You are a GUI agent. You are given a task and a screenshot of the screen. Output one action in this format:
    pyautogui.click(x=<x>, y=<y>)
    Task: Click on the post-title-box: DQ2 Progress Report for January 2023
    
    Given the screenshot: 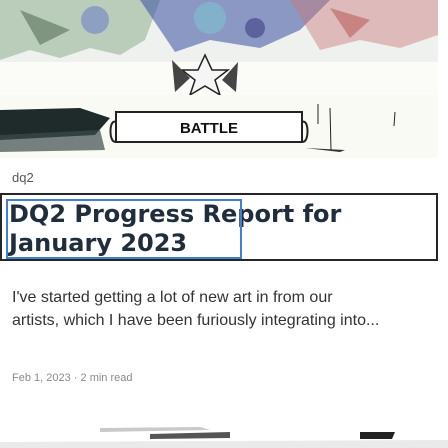 What is the action you would take?
    pyautogui.click(x=219, y=227)
    